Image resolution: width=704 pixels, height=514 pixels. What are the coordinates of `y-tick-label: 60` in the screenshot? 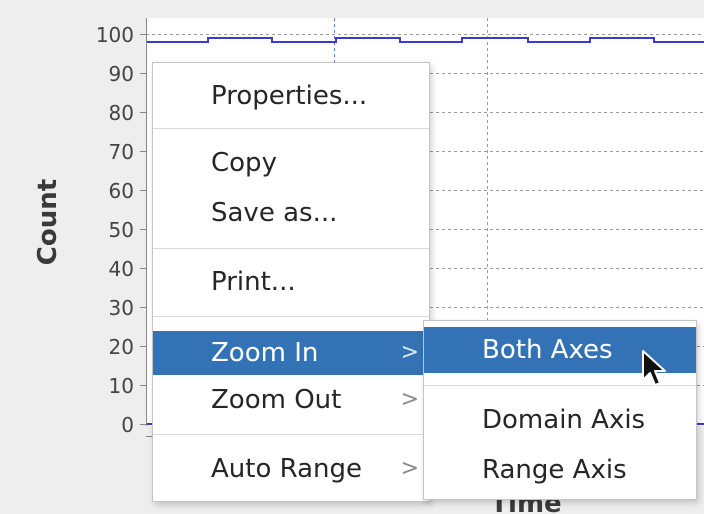 It's located at (121, 191).